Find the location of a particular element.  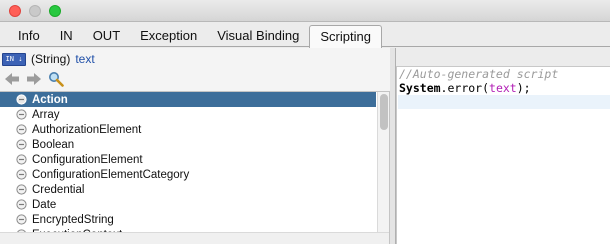

list-item-label: Credential is located at coordinates (58, 189).